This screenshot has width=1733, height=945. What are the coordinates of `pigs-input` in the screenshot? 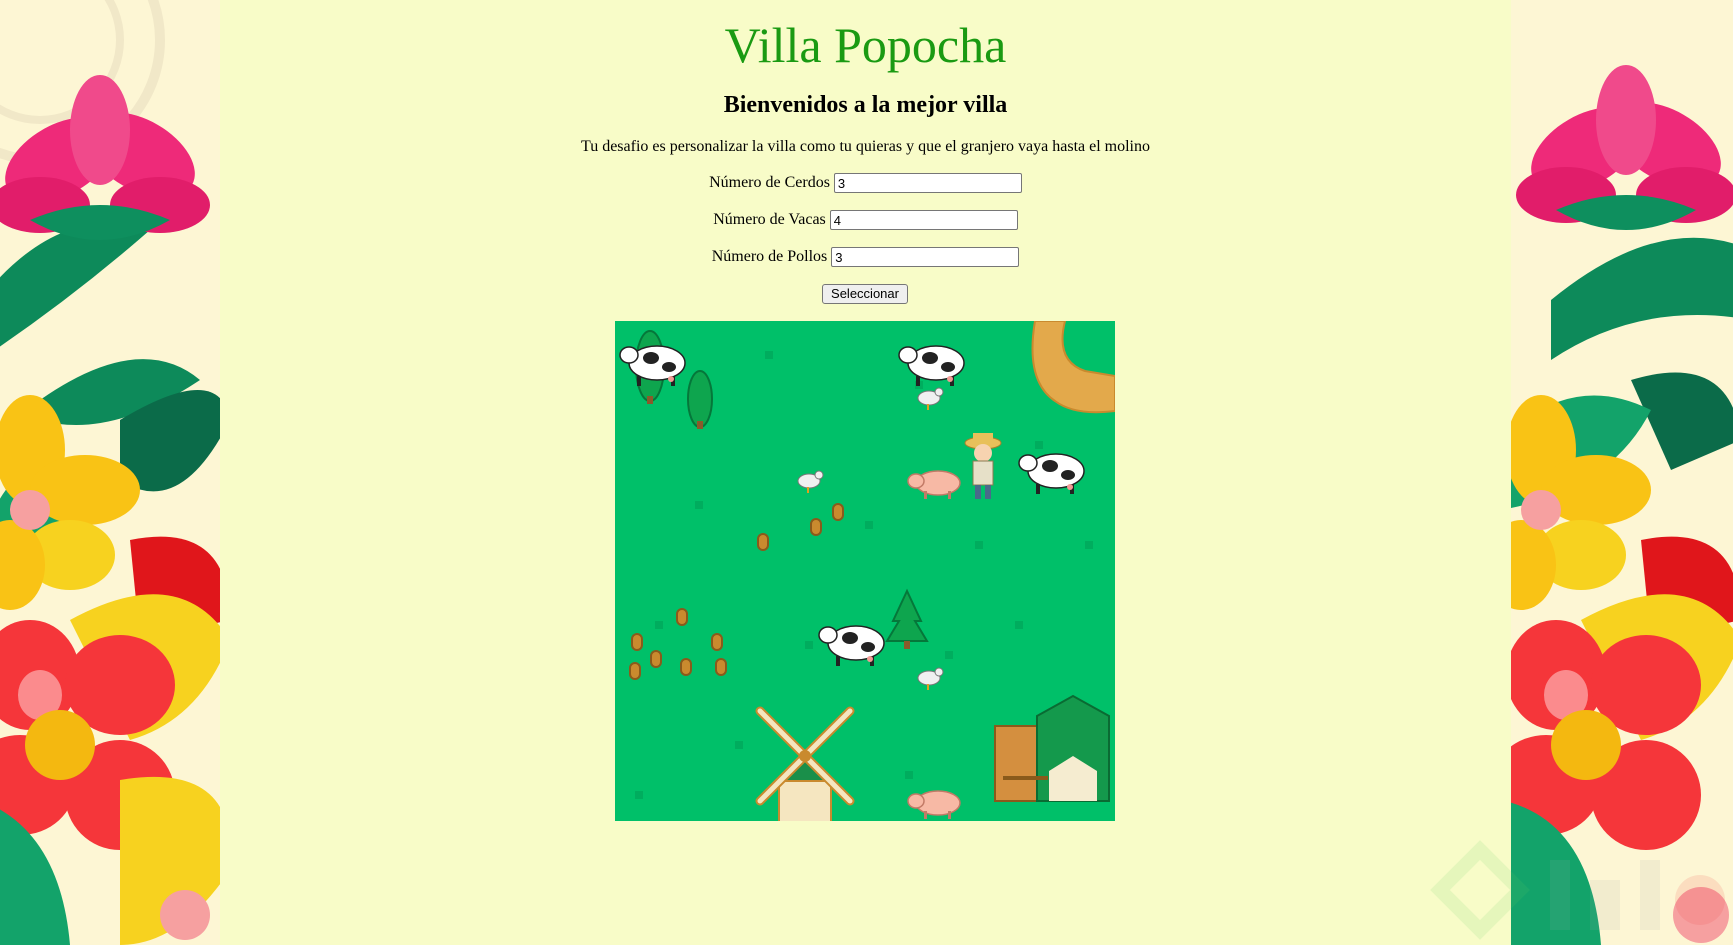 It's located at (927, 183).